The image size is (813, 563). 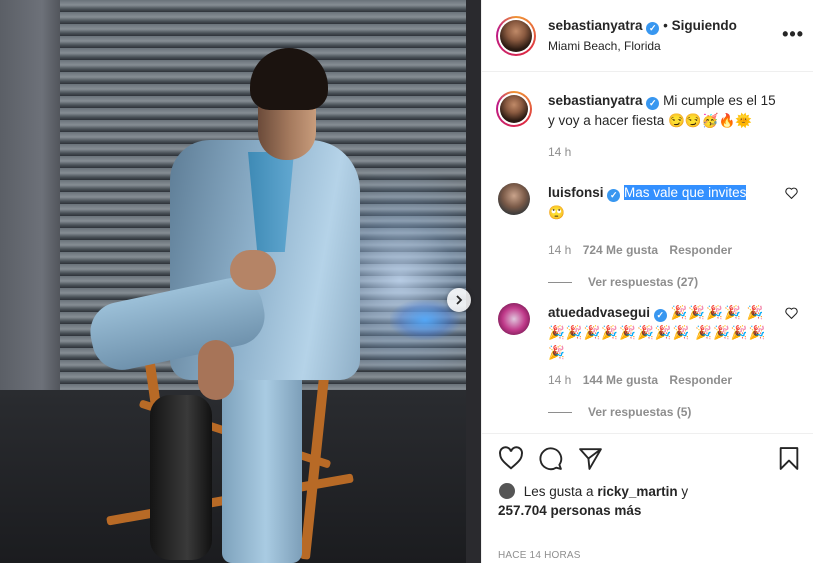 I want to click on bookmark-icon, so click(x=789, y=458).